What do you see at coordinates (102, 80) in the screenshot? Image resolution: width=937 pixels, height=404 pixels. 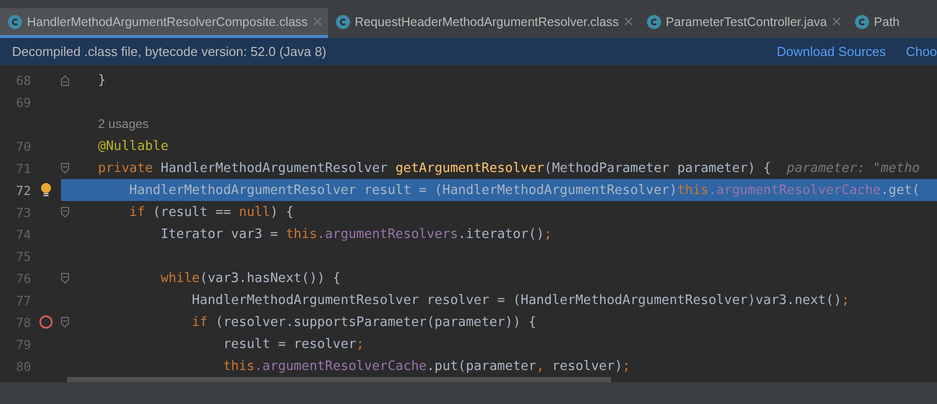 I see `code-token: }` at bounding box center [102, 80].